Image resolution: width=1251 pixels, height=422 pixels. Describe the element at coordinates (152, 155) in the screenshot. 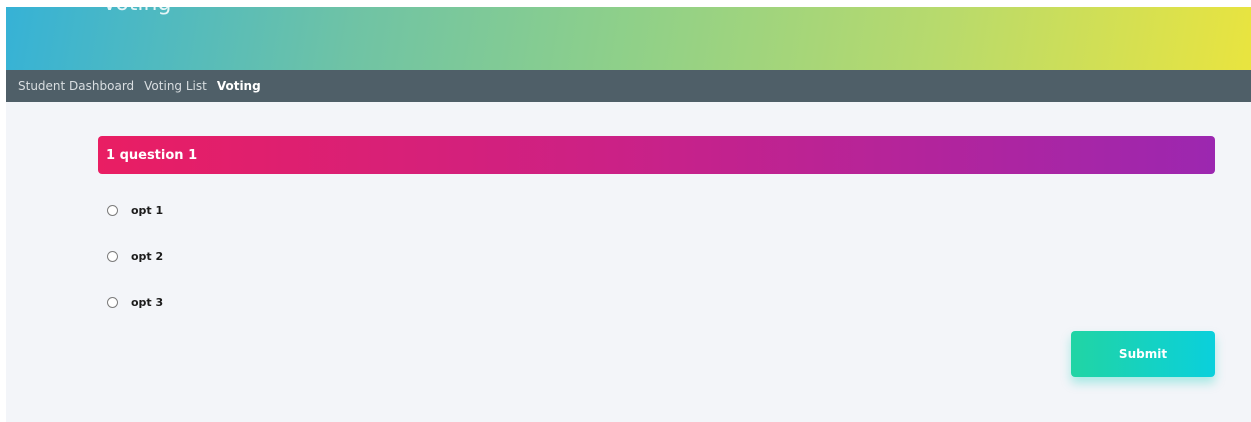

I see `question-title: 1 question 1` at that location.